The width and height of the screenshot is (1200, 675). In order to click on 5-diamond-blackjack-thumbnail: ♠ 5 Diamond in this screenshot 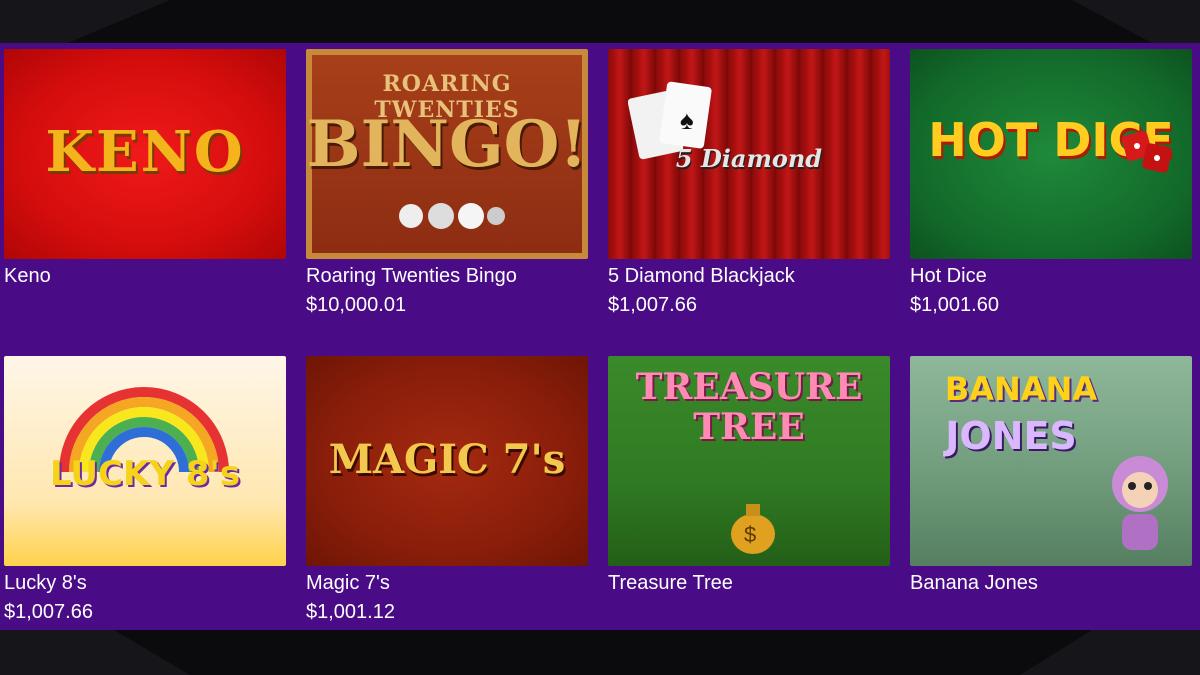, I will do `click(749, 154)`.